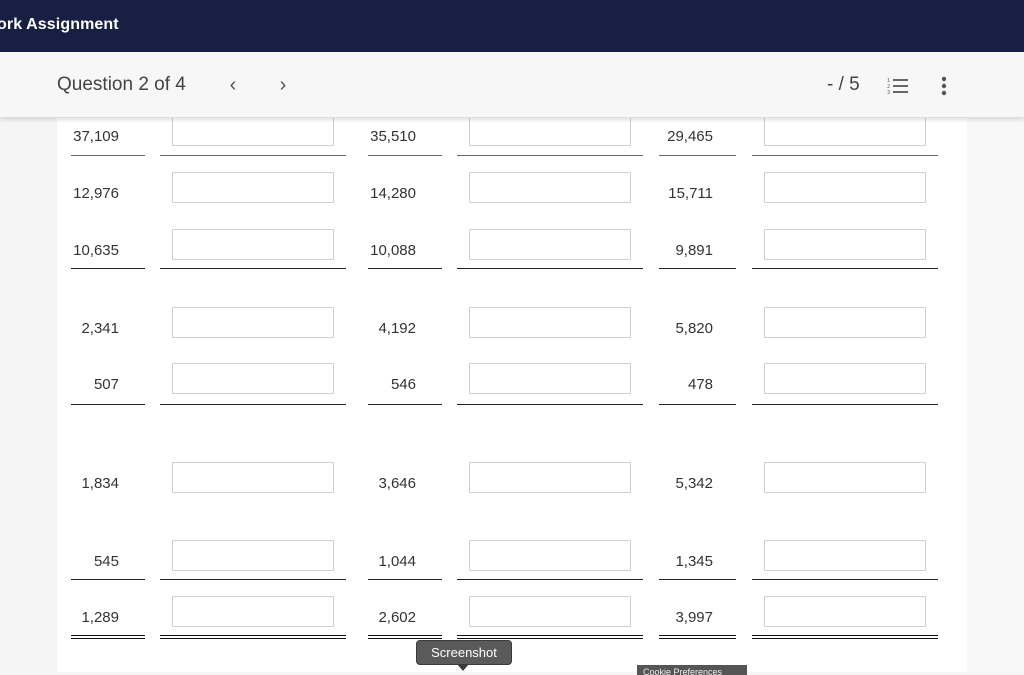 The height and width of the screenshot is (675, 1024). Describe the element at coordinates (397, 328) in the screenshot. I see `given-value: 4,192` at that location.